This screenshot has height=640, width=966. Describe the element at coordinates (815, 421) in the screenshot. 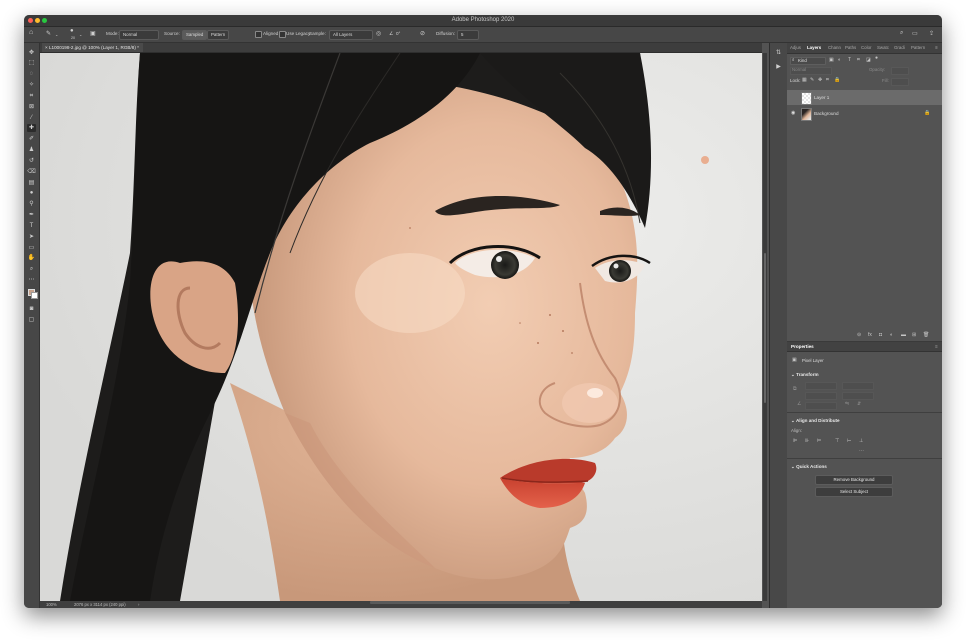

I see `align-section-header: ⌄ Align and Distribute` at that location.